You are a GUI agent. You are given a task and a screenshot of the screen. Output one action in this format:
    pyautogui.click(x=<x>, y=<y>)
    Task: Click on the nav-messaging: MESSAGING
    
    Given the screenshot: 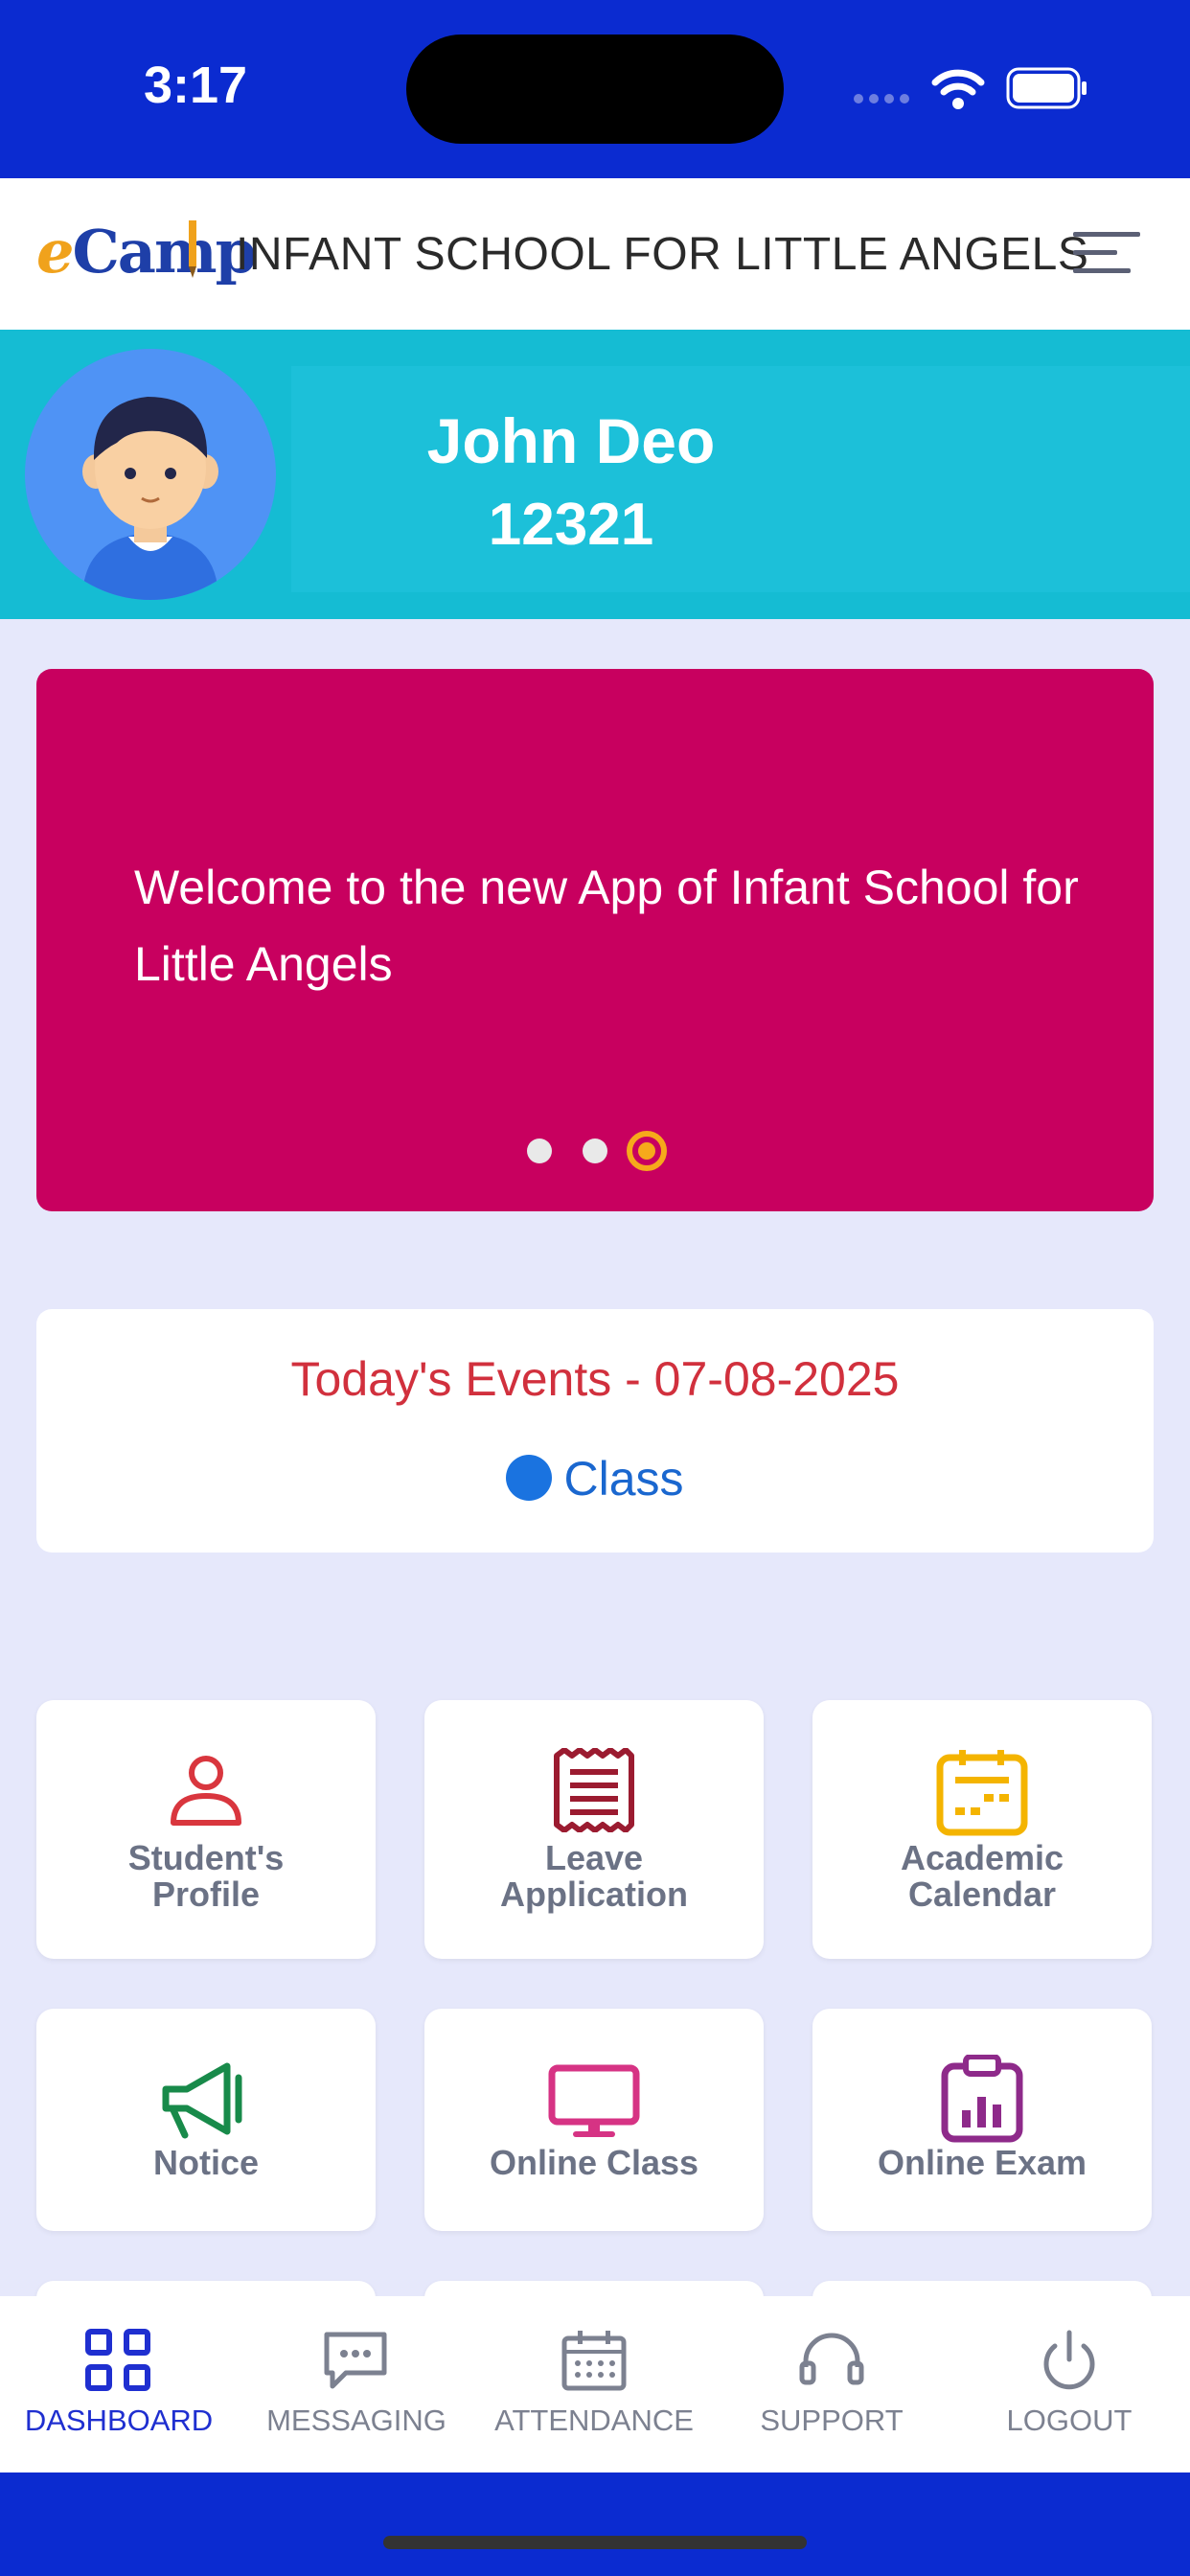 What is the action you would take?
    pyautogui.click(x=357, y=2384)
    